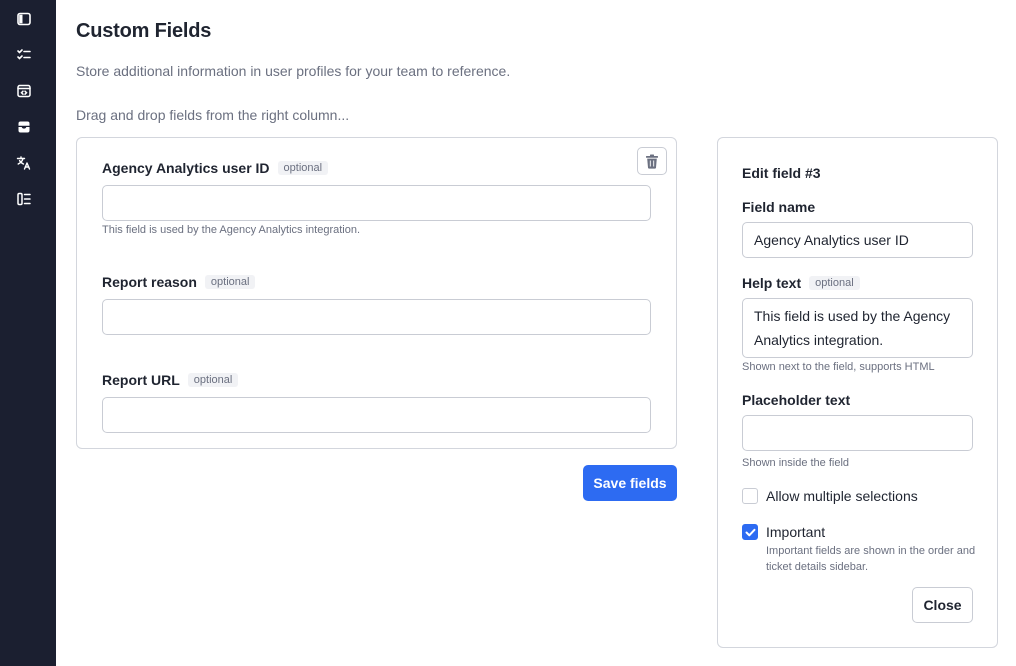  What do you see at coordinates (24, 199) in the screenshot?
I see `list-settings-icon` at bounding box center [24, 199].